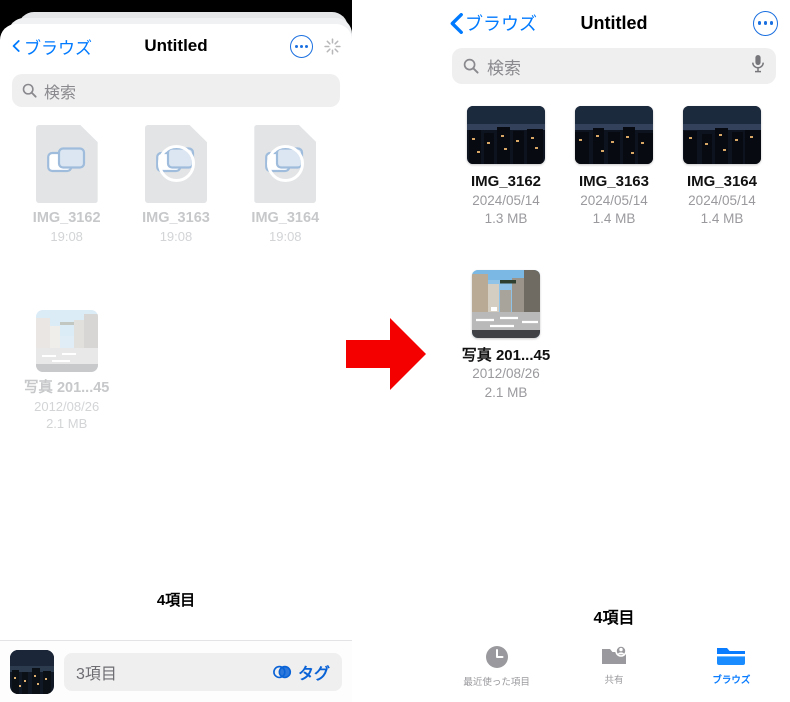  What do you see at coordinates (731, 656) in the screenshot?
I see `folder-icon` at bounding box center [731, 656].